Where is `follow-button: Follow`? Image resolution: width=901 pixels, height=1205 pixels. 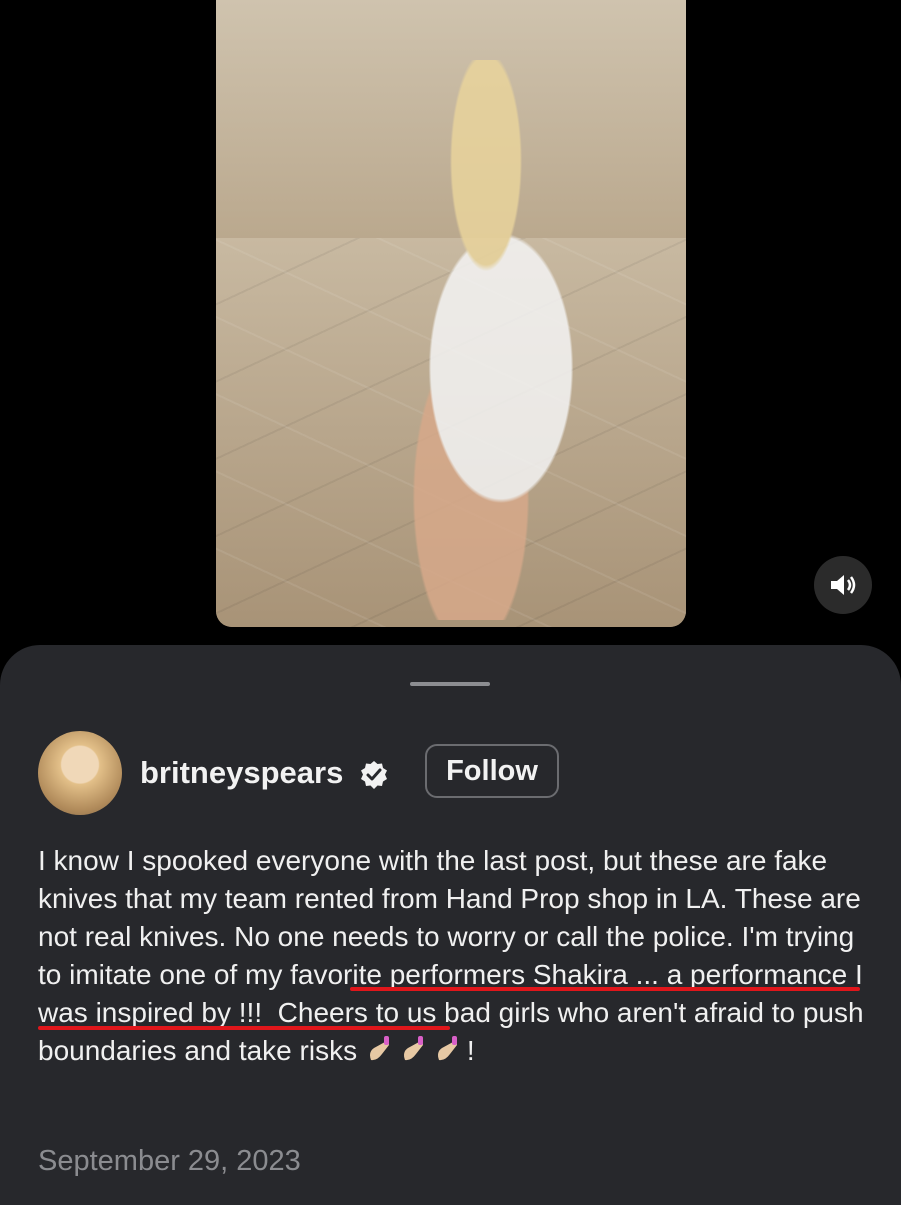 follow-button: Follow is located at coordinates (492, 771).